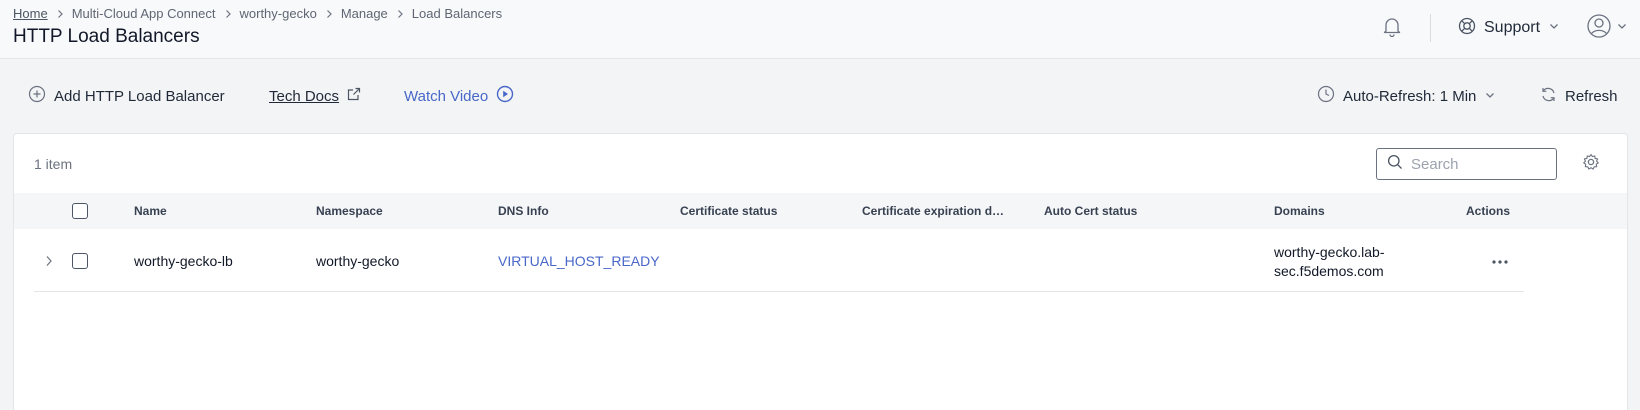 The width and height of the screenshot is (1640, 410). Describe the element at coordinates (1548, 96) in the screenshot. I see `refresh-icon` at that location.